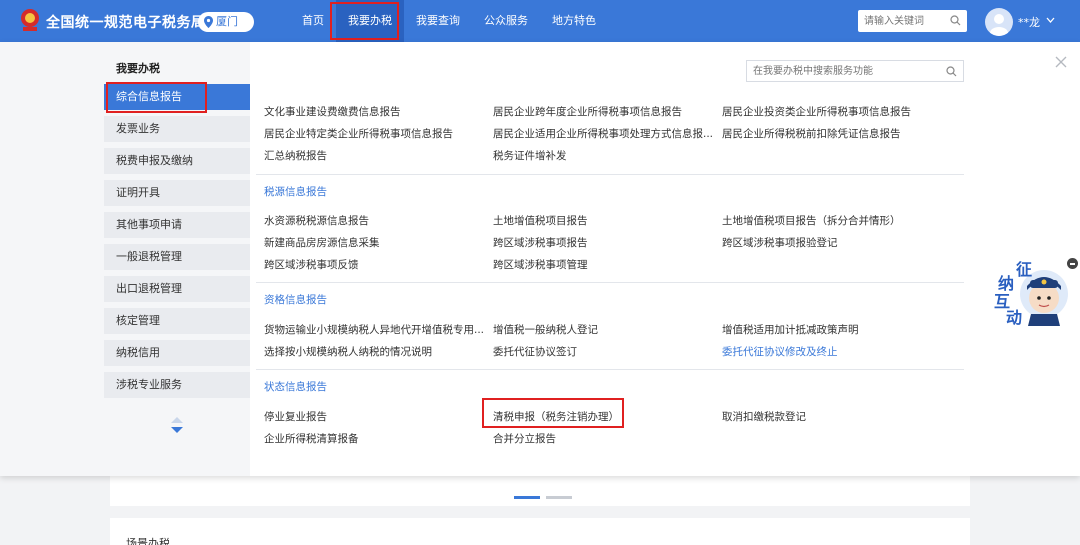  What do you see at coordinates (1024, 269) in the screenshot?
I see `assistant-char: 征` at bounding box center [1024, 269].